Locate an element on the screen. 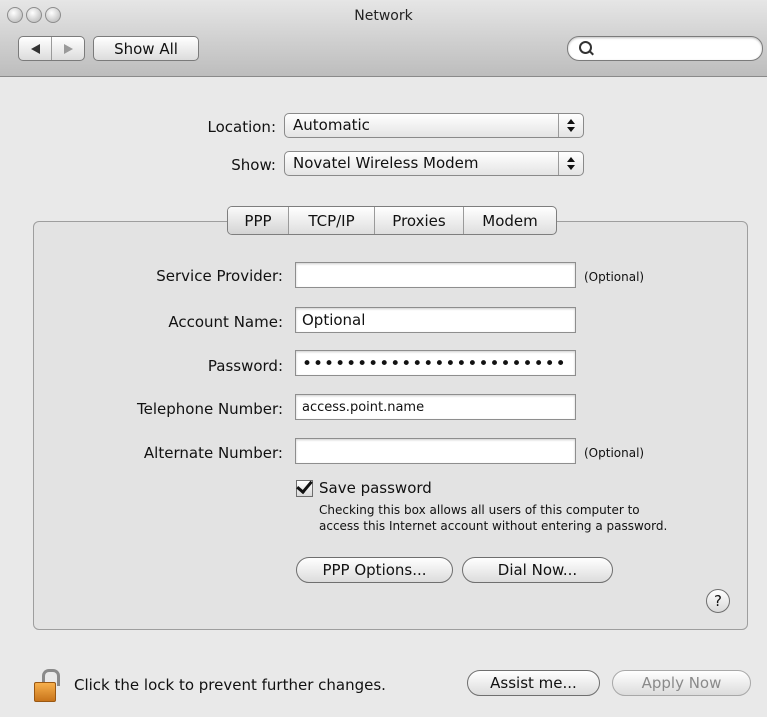 The width and height of the screenshot is (767, 717). forward-button is located at coordinates (68, 48).